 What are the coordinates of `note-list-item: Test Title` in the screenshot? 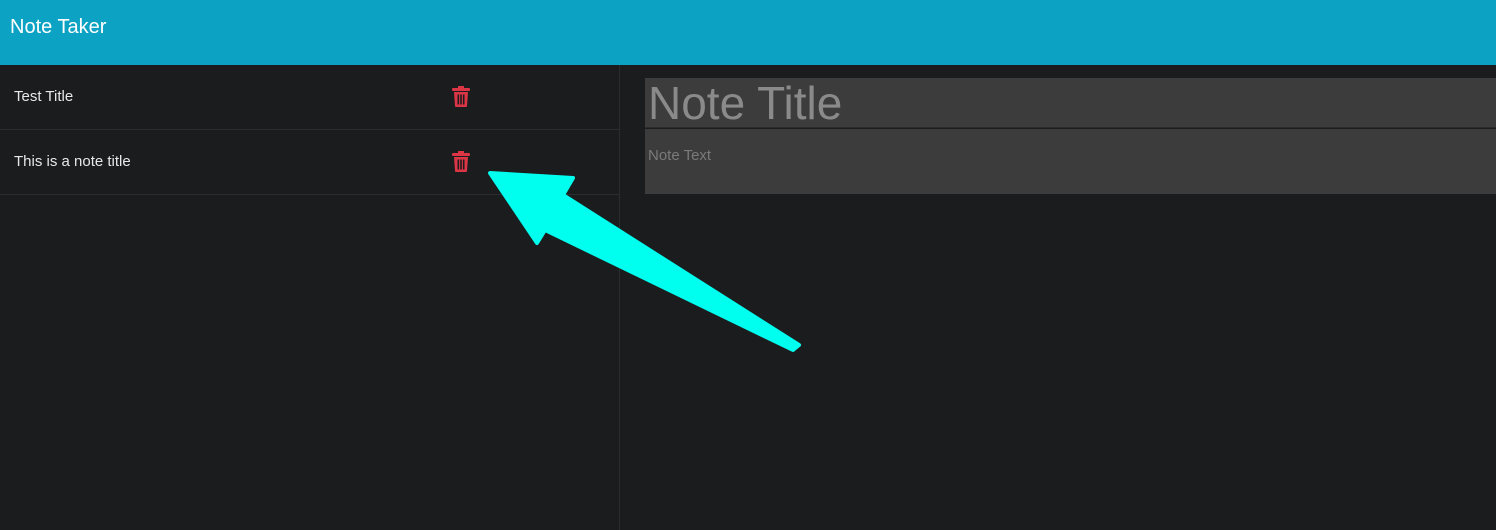 It's located at (310, 97).